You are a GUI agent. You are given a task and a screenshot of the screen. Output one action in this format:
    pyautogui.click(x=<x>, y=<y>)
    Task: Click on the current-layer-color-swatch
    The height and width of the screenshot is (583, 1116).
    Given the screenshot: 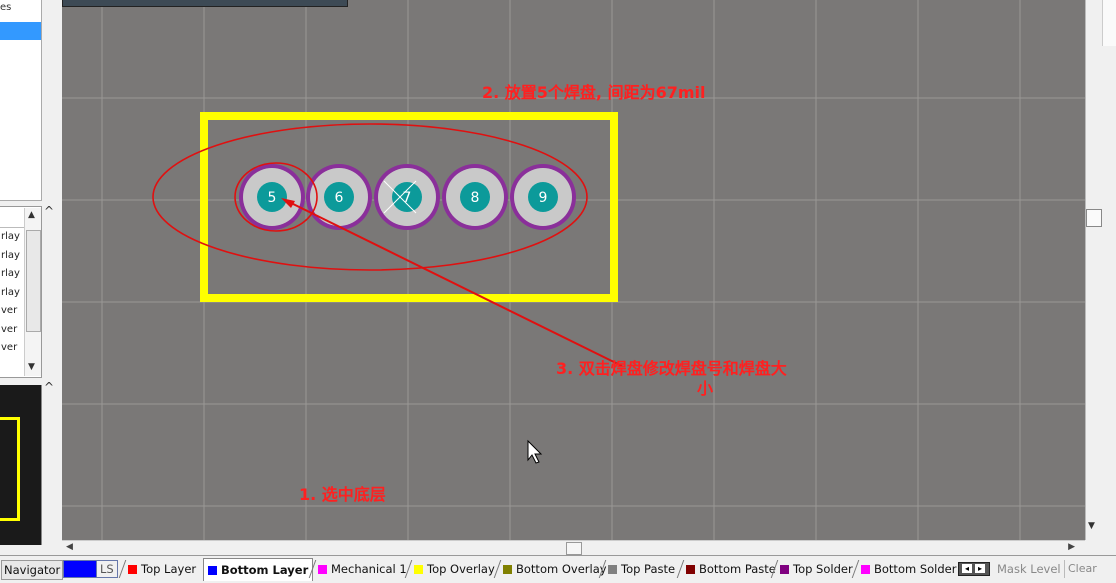 What is the action you would take?
    pyautogui.click(x=80, y=569)
    